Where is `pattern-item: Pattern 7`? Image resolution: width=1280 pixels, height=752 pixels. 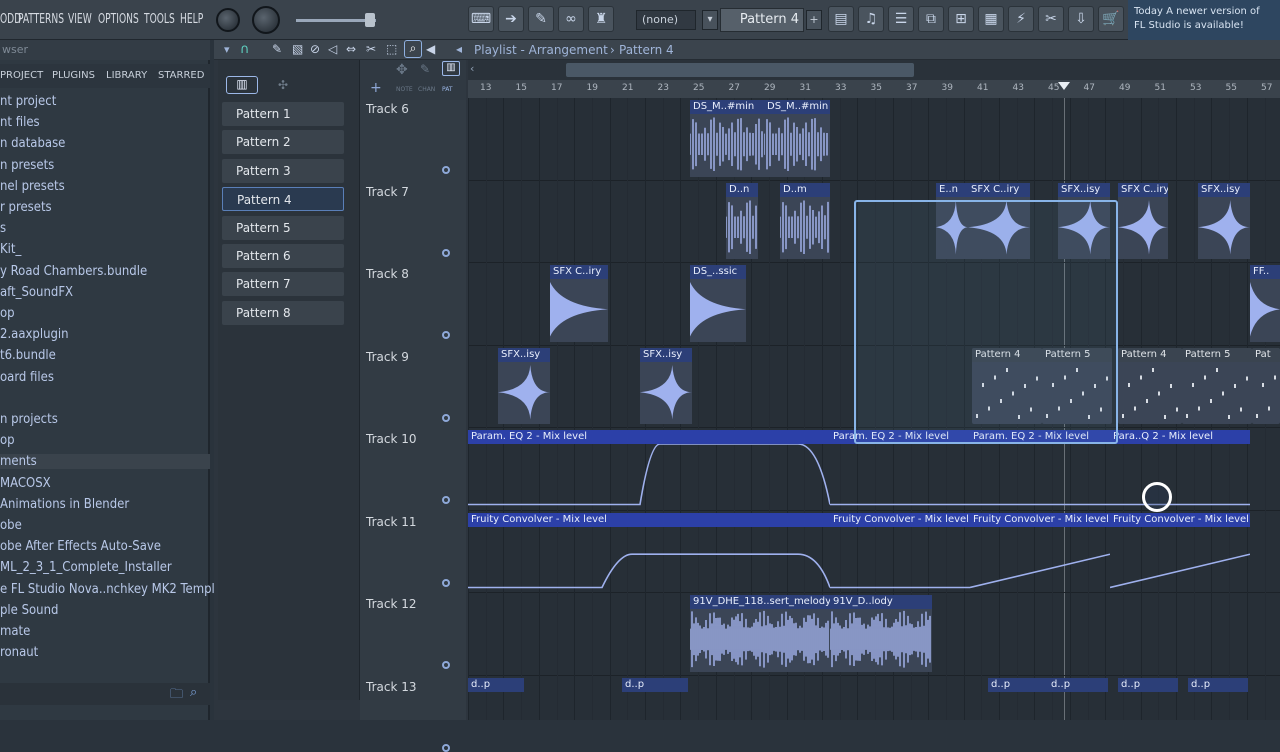 pattern-item: Pattern 7 is located at coordinates (283, 284).